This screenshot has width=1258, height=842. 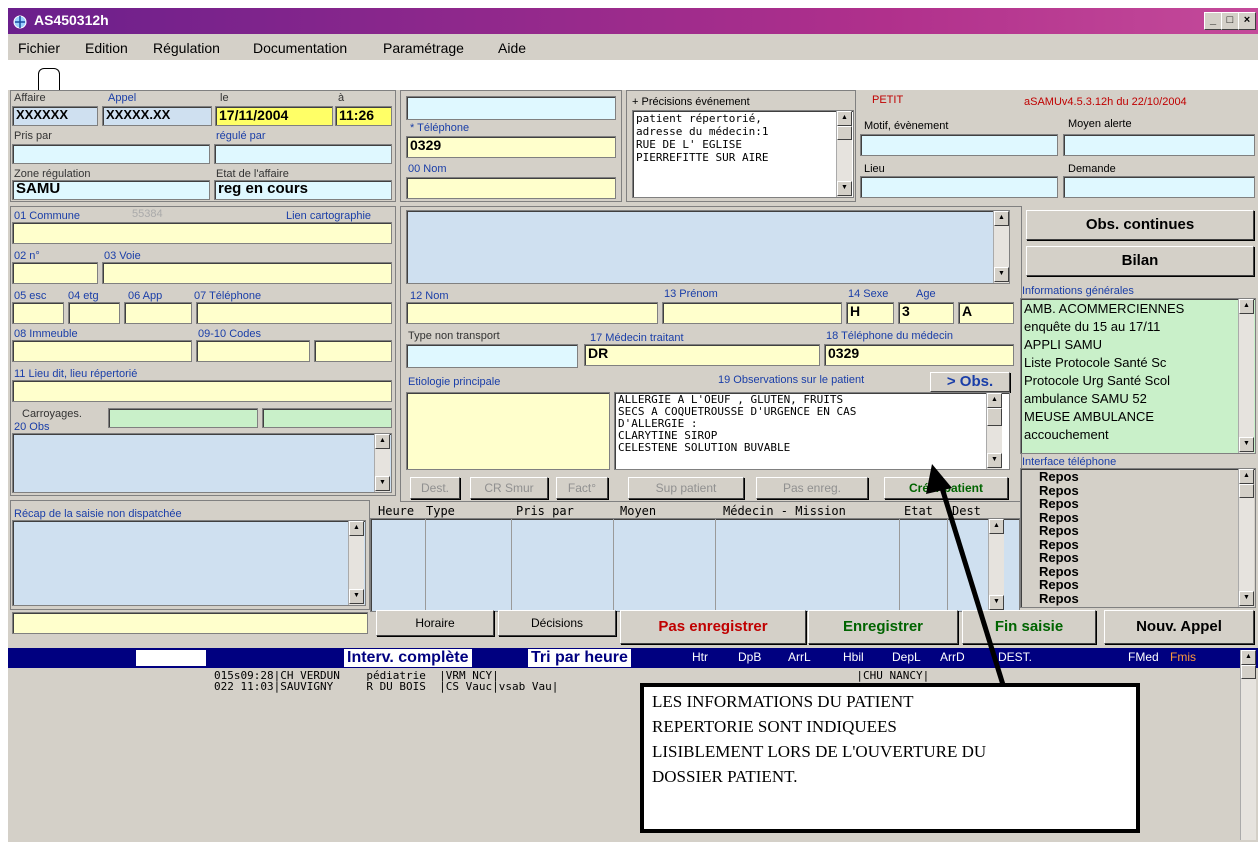 What do you see at coordinates (1246, 538) in the screenshot?
I see `interface-scrollbar: ▲ ▼` at bounding box center [1246, 538].